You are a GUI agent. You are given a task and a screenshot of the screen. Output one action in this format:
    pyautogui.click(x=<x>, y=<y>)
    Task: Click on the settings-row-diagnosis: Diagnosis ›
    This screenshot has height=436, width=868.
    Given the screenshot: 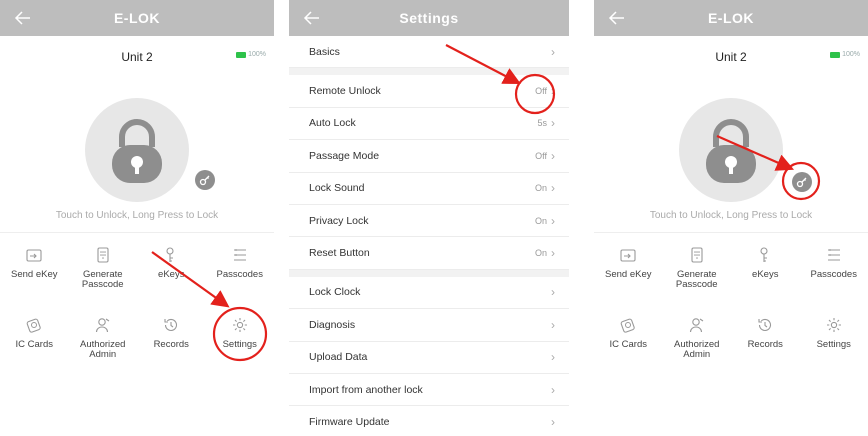 What is the action you would take?
    pyautogui.click(x=429, y=325)
    